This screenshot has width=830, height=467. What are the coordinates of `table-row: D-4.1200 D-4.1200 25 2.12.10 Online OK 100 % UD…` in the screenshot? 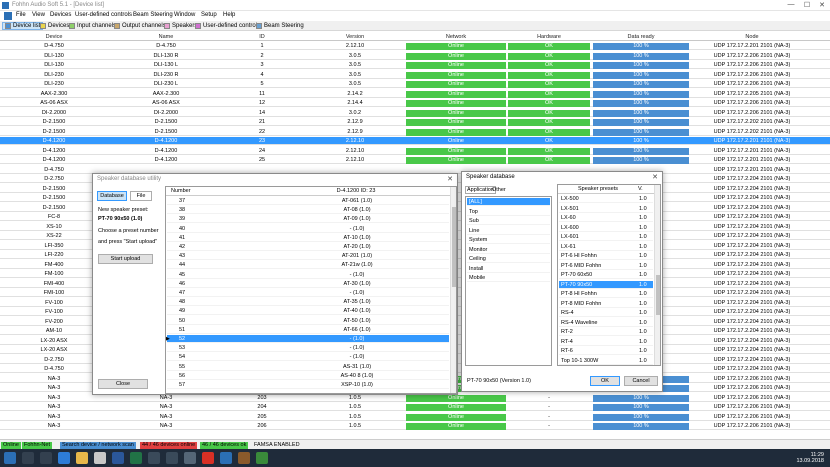 It's located at (415, 160).